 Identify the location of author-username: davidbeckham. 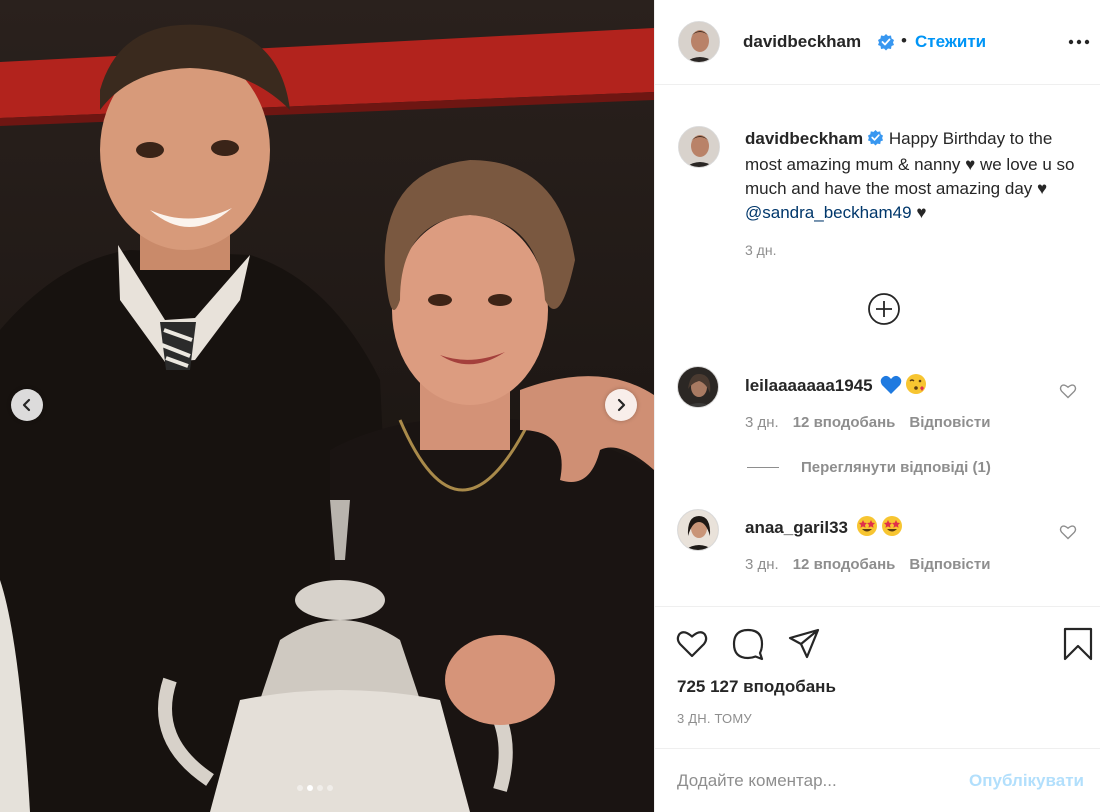
(802, 42).